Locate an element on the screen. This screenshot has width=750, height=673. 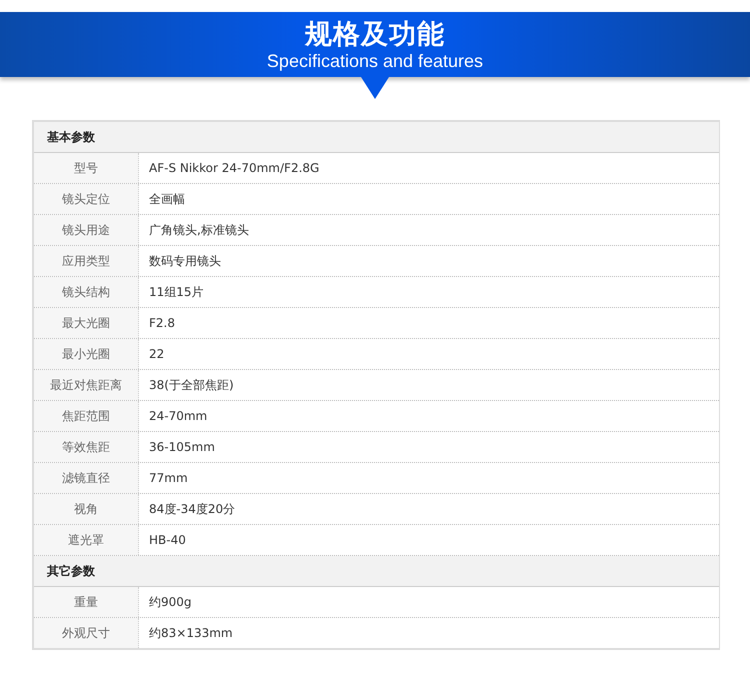
section-title: 其它参数 is located at coordinates (71, 571).